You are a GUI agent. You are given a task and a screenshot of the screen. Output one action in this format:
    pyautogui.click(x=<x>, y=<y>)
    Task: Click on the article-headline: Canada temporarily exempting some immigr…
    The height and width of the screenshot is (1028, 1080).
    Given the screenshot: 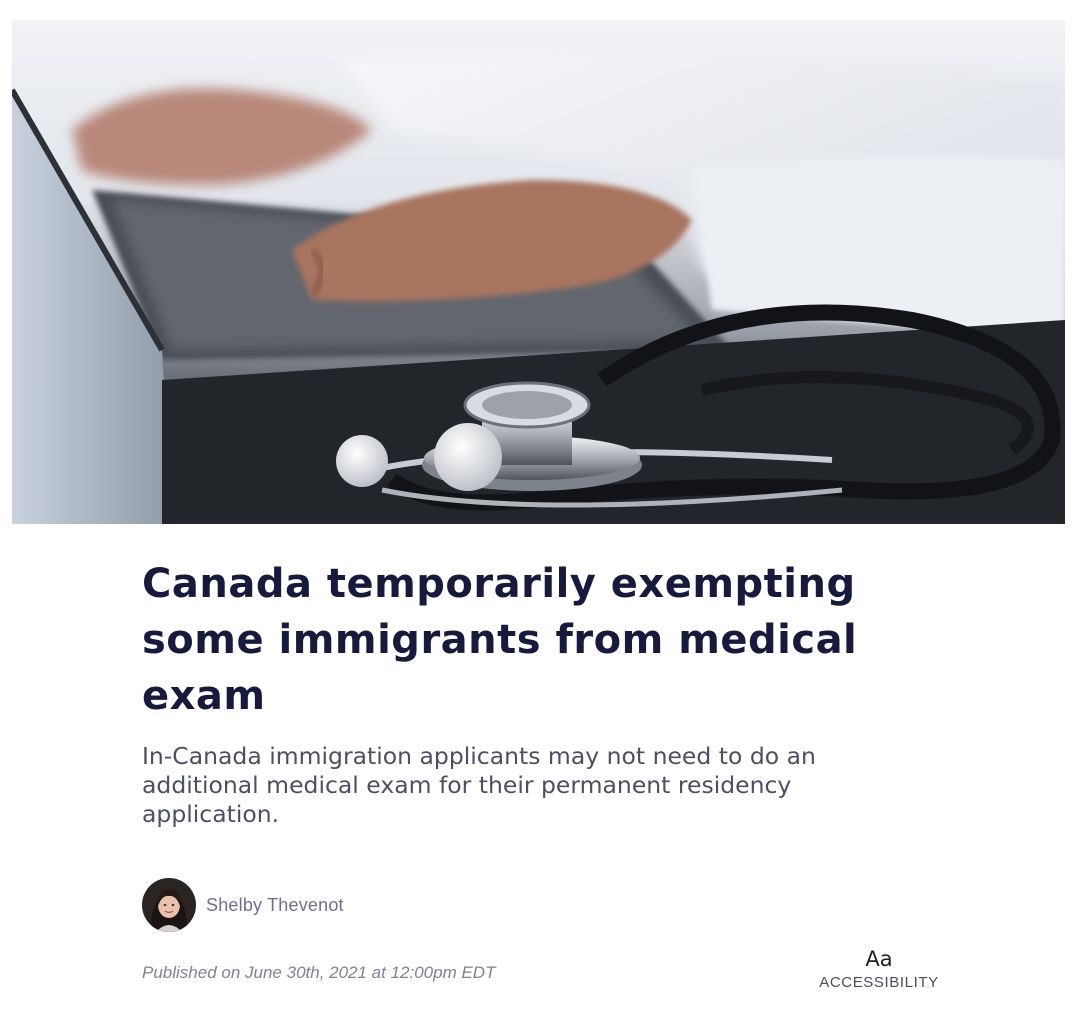 What is the action you would take?
    pyautogui.click(x=500, y=640)
    